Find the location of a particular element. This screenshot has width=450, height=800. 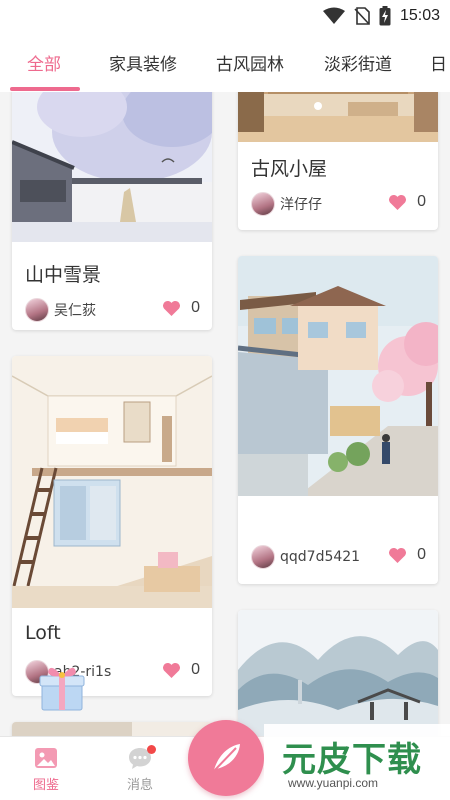

no-sim-icon is located at coordinates (362, 16).